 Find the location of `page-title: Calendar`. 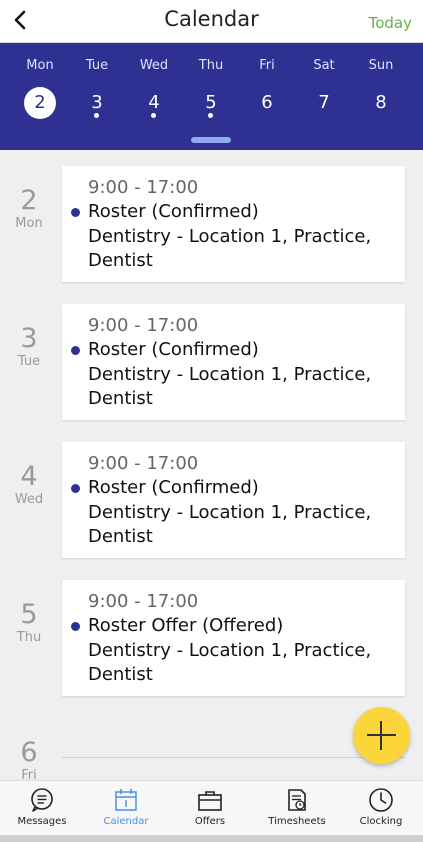

page-title: Calendar is located at coordinates (211, 19).